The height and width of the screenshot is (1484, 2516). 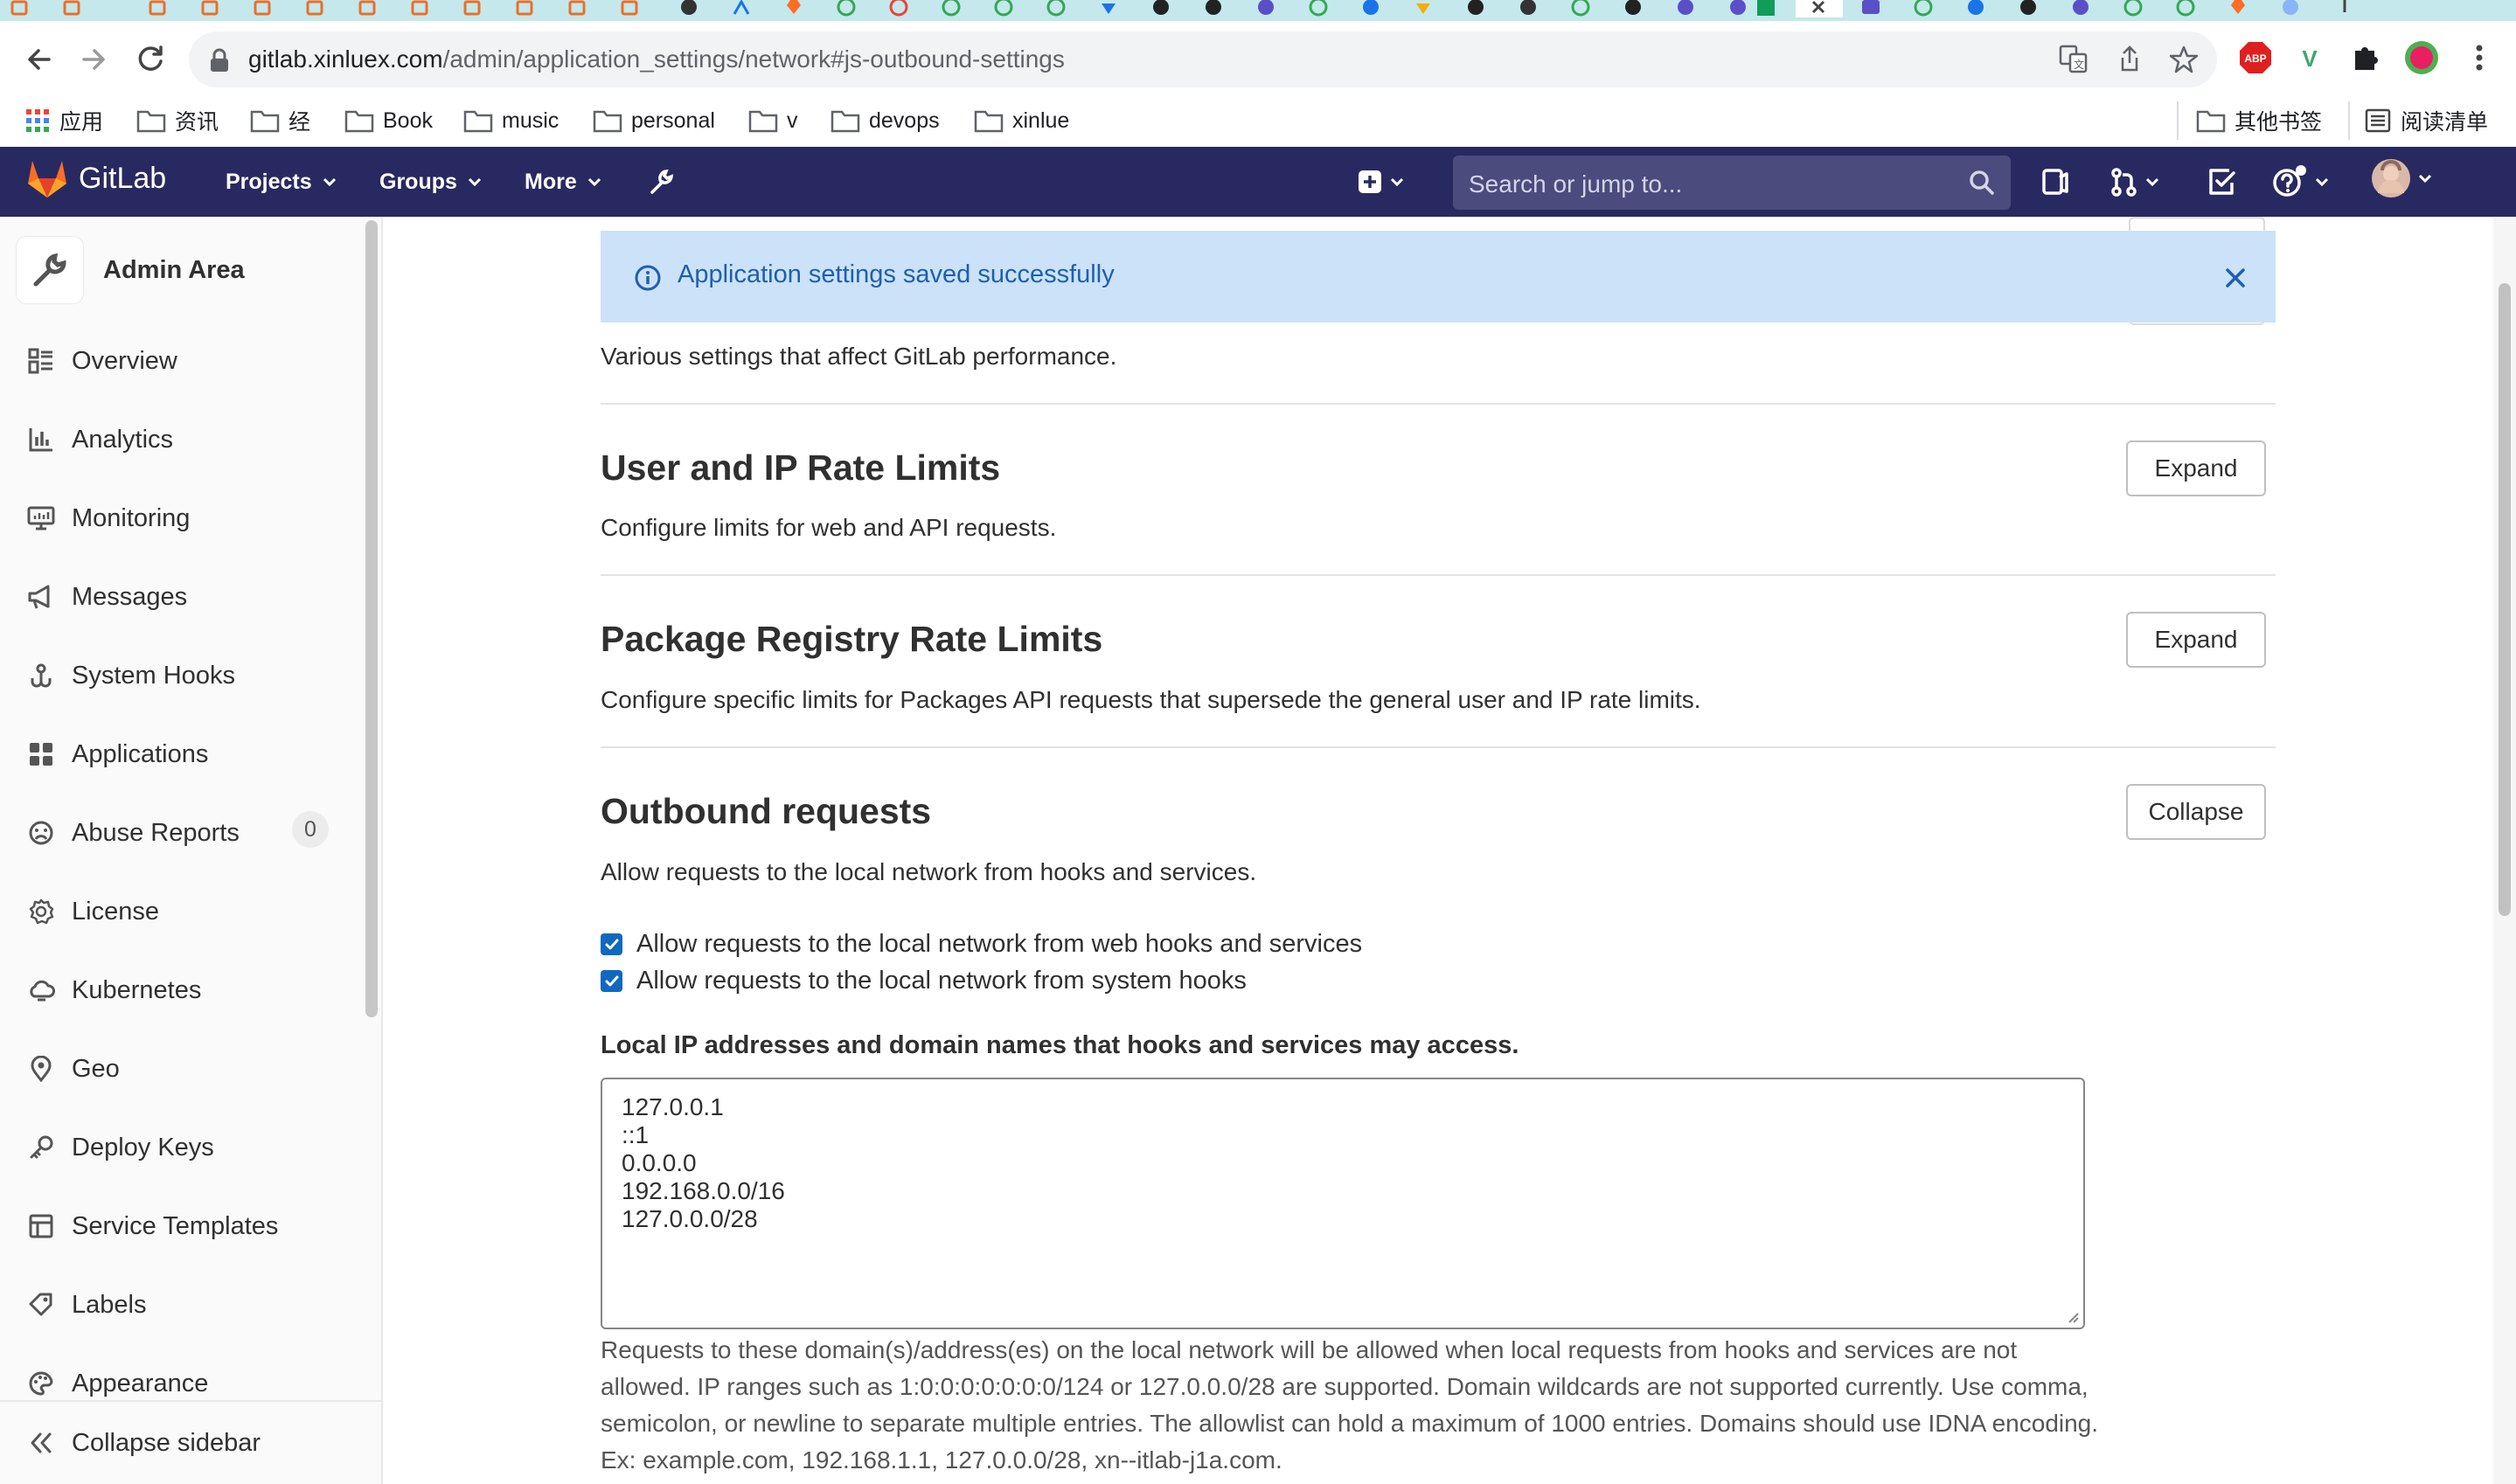 I want to click on sidebar-item-appearance: Appearance, so click(x=117, y=1383).